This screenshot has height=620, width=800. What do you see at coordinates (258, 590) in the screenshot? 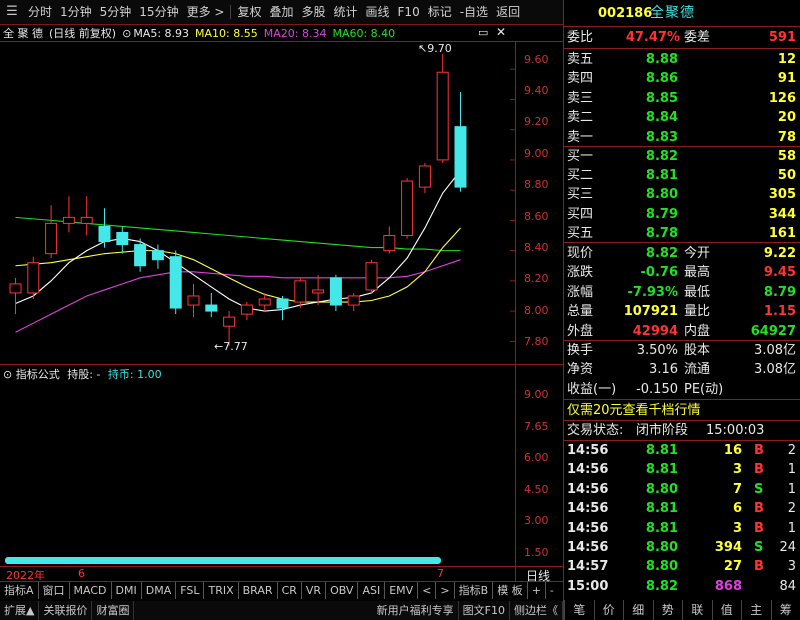
I see `tab-brar: BRAR` at bounding box center [258, 590].